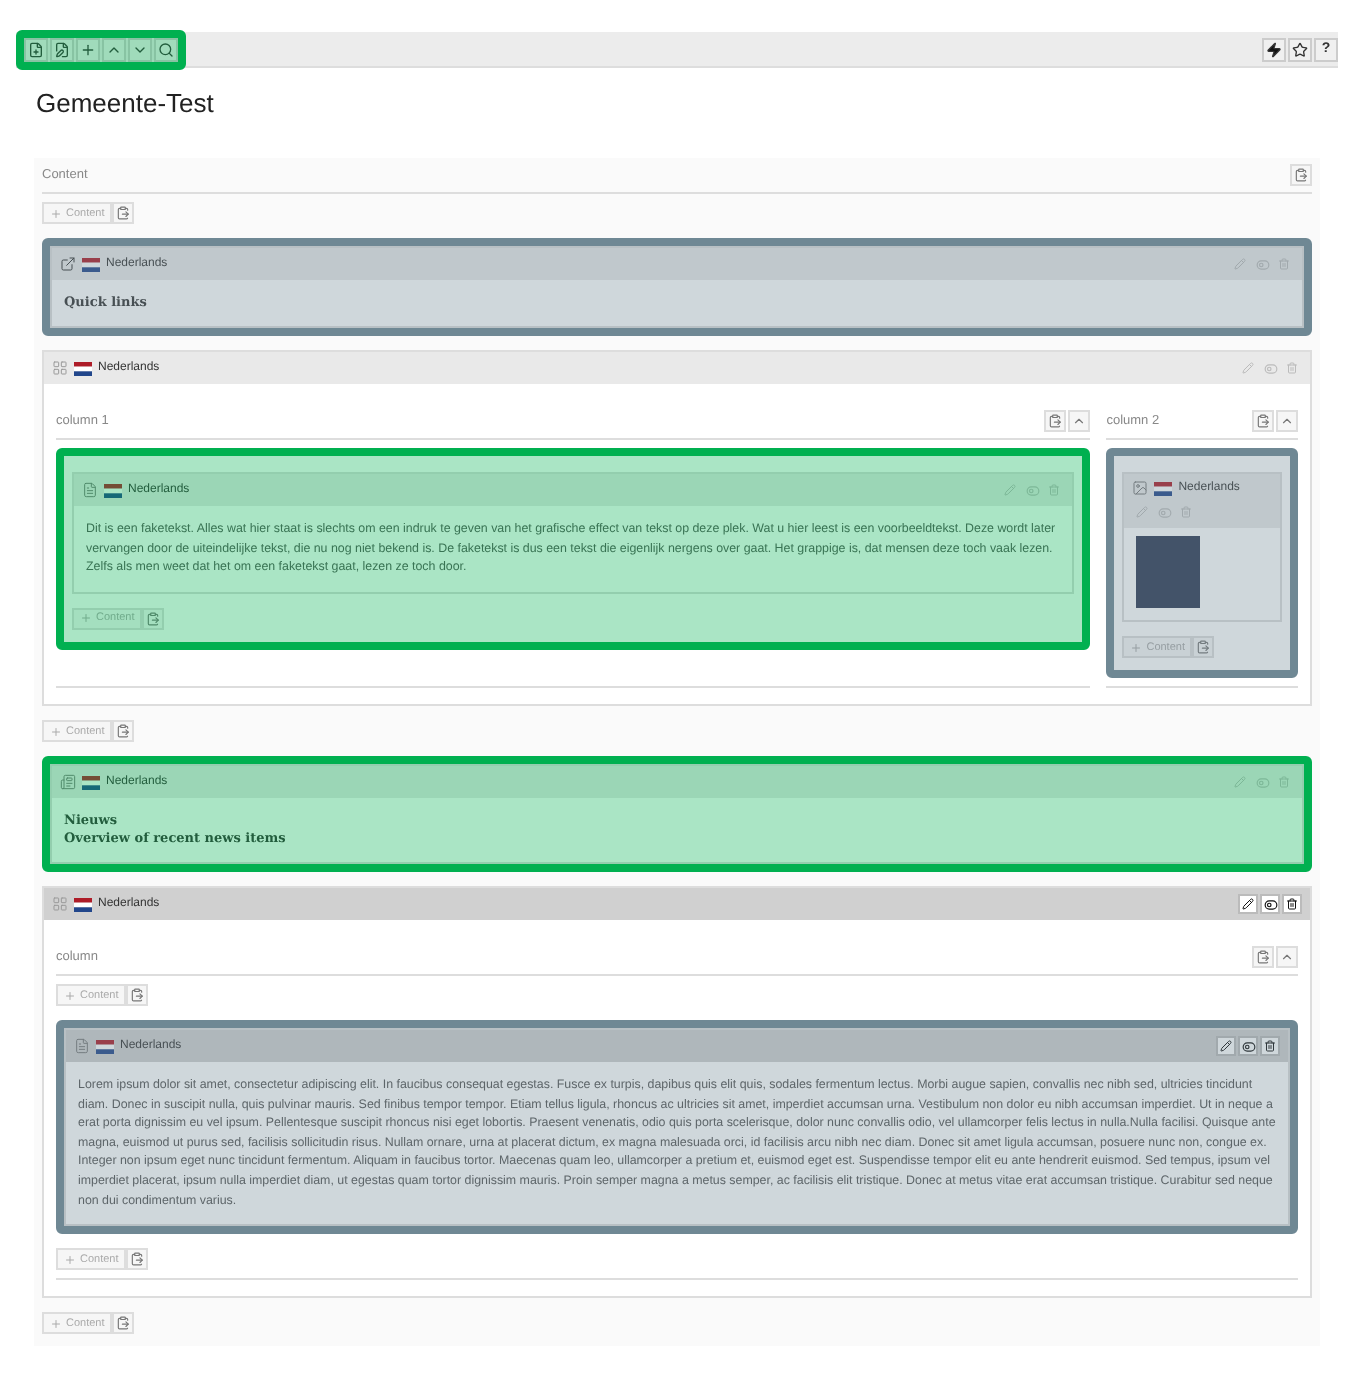  What do you see at coordinates (126, 103) in the screenshot?
I see `page-title: Gemeente-Test` at bounding box center [126, 103].